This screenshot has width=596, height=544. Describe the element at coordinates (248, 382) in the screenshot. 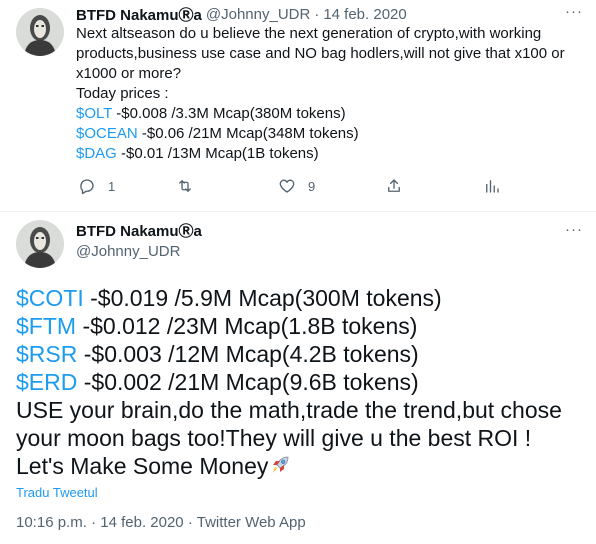

I see `price-details: -$0.002 /21M Mcap(9.6B tokens)` at that location.